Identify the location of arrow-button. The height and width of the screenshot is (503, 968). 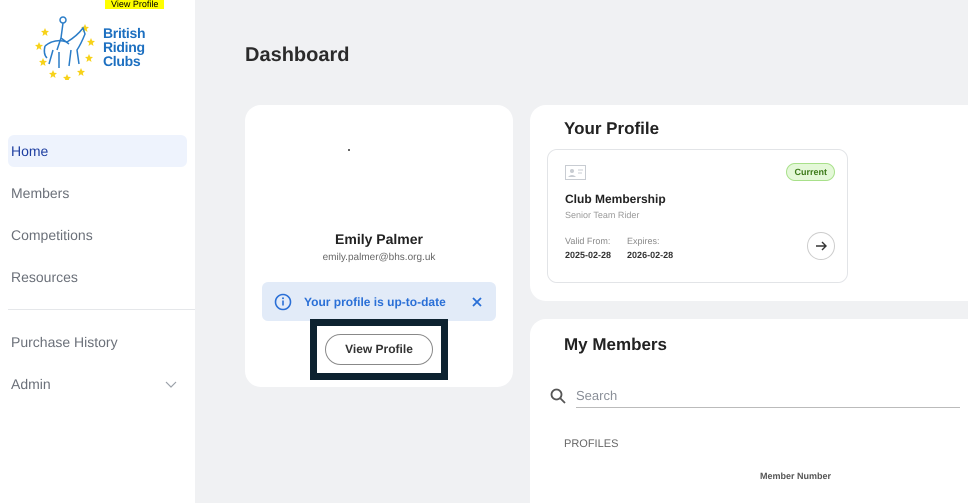
(821, 246).